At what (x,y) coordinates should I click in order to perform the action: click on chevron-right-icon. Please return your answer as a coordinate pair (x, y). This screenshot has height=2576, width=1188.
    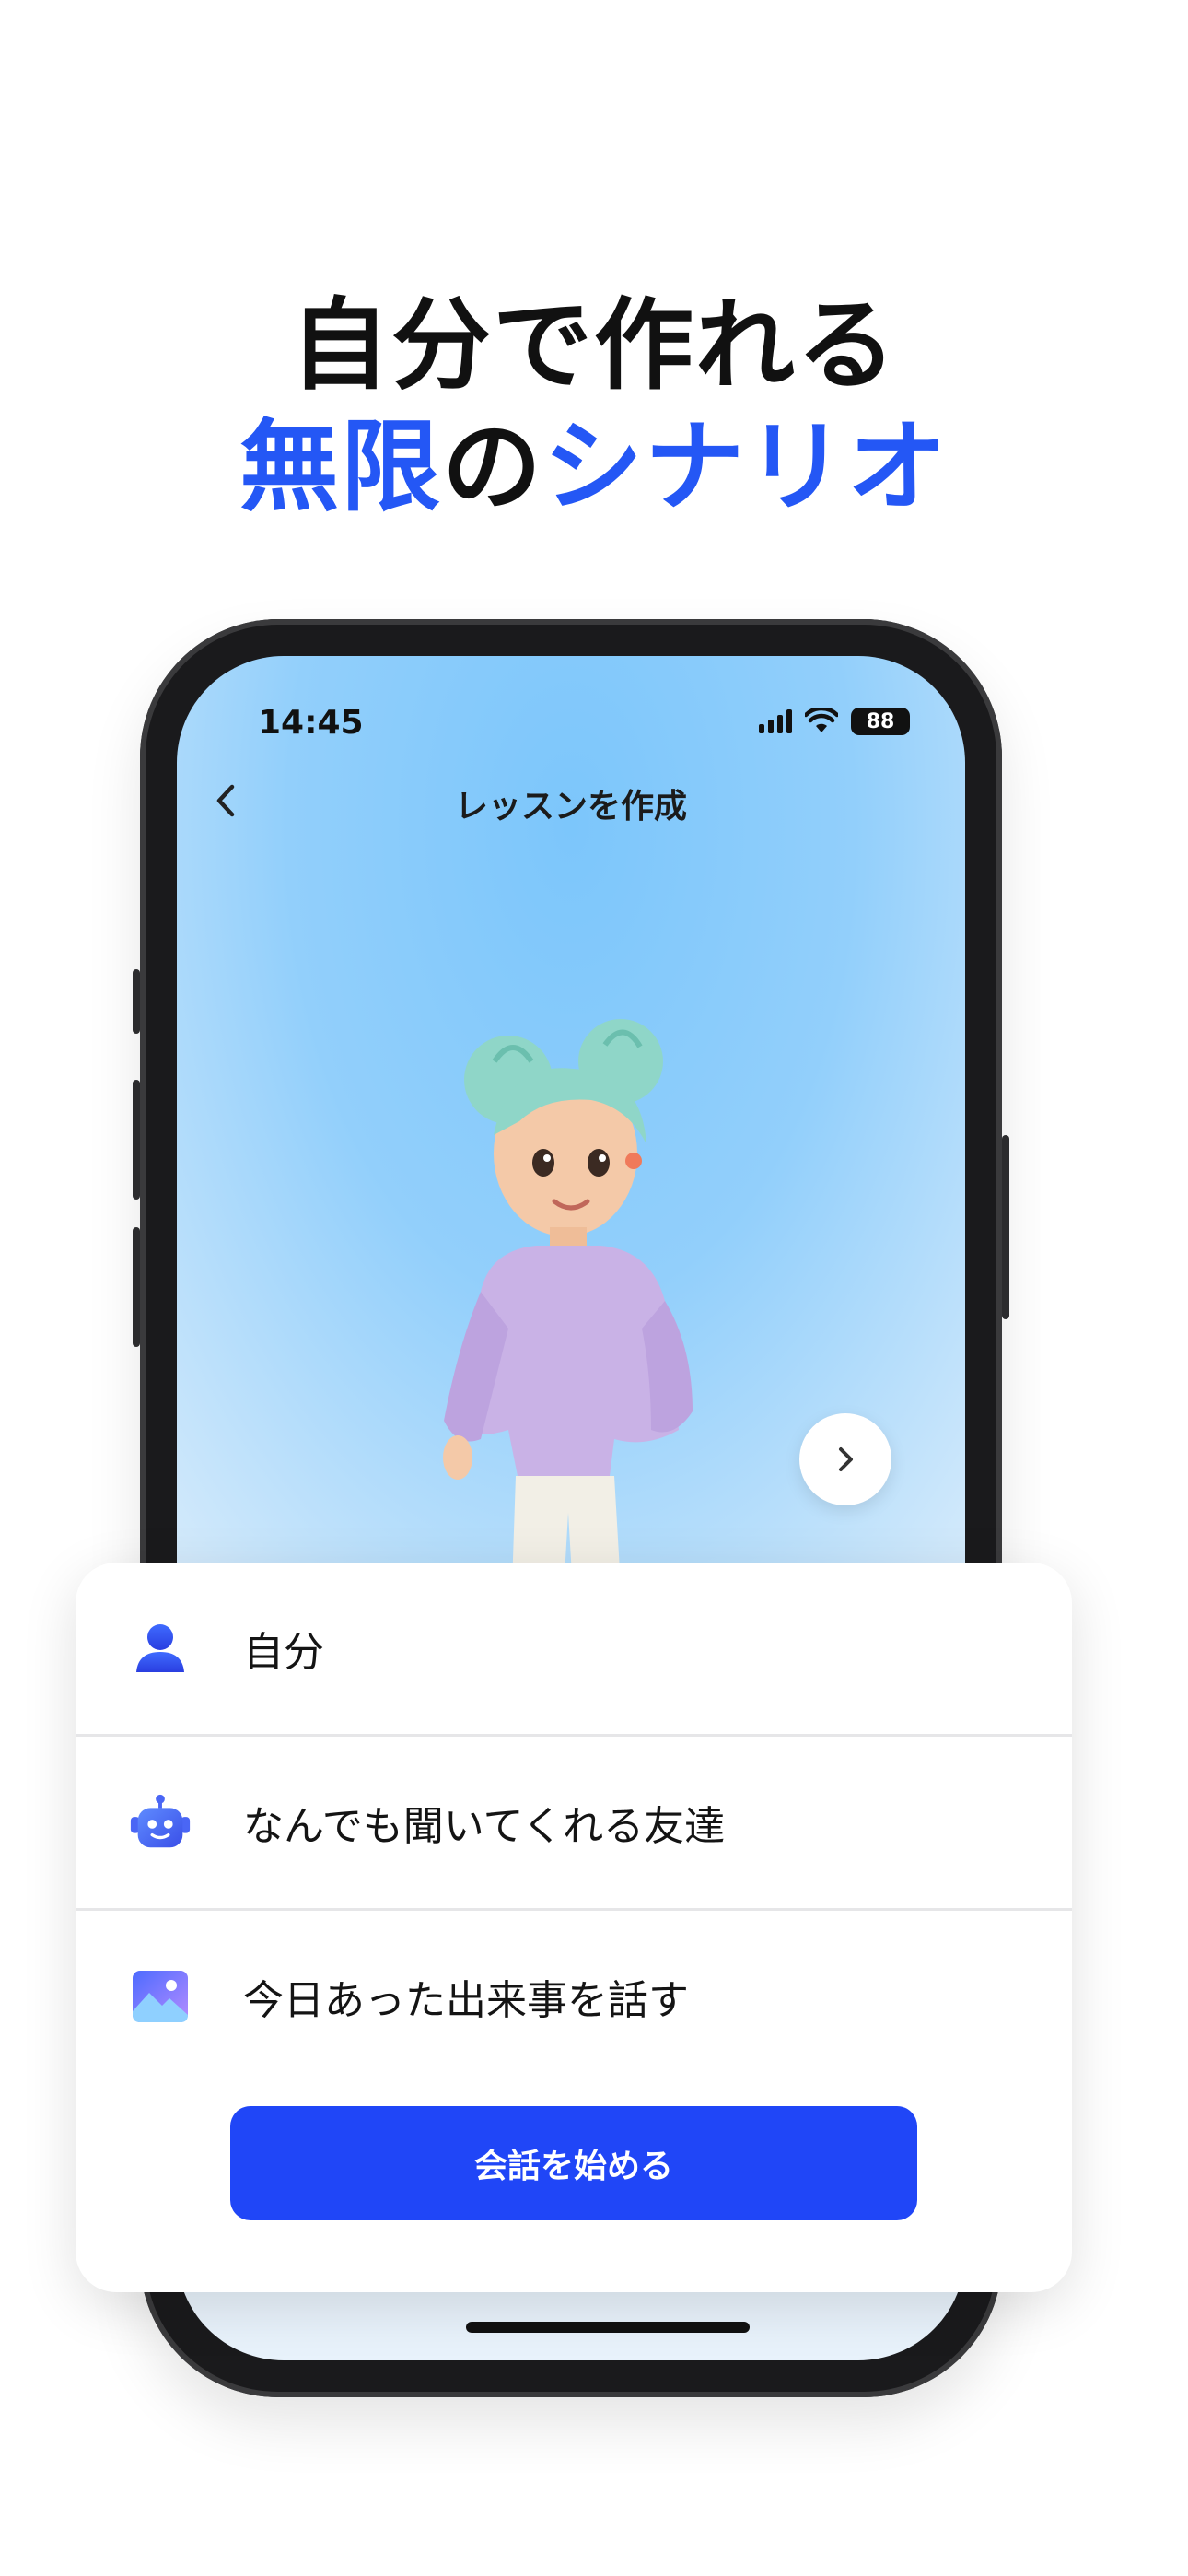
    Looking at the image, I should click on (846, 1459).